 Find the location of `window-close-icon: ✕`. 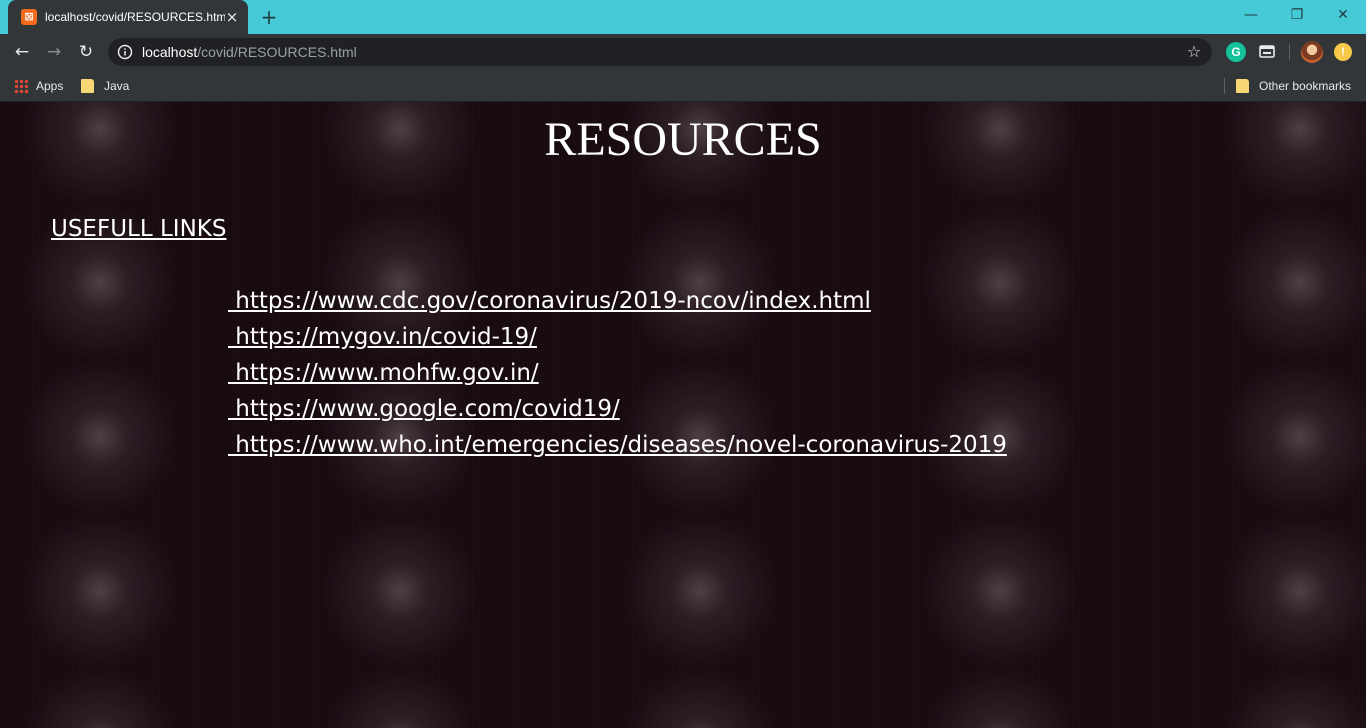

window-close-icon: ✕ is located at coordinates (1343, 15).